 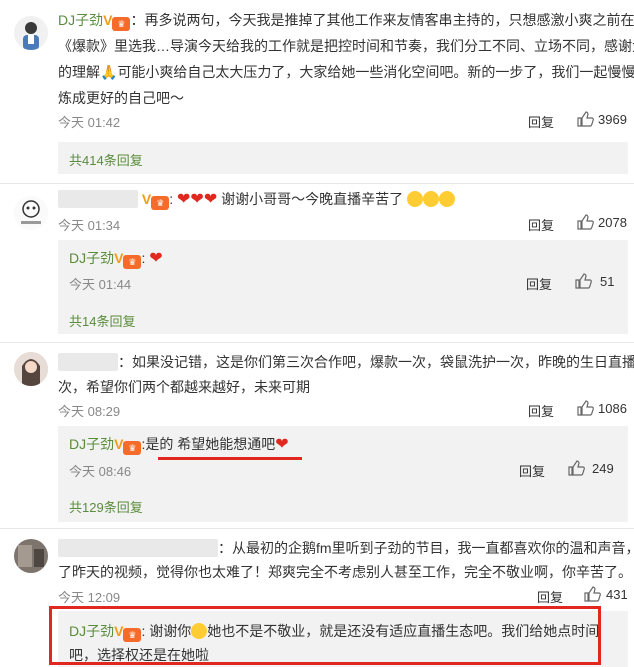 What do you see at coordinates (230, 458) in the screenshot?
I see `highlight-underline` at bounding box center [230, 458].